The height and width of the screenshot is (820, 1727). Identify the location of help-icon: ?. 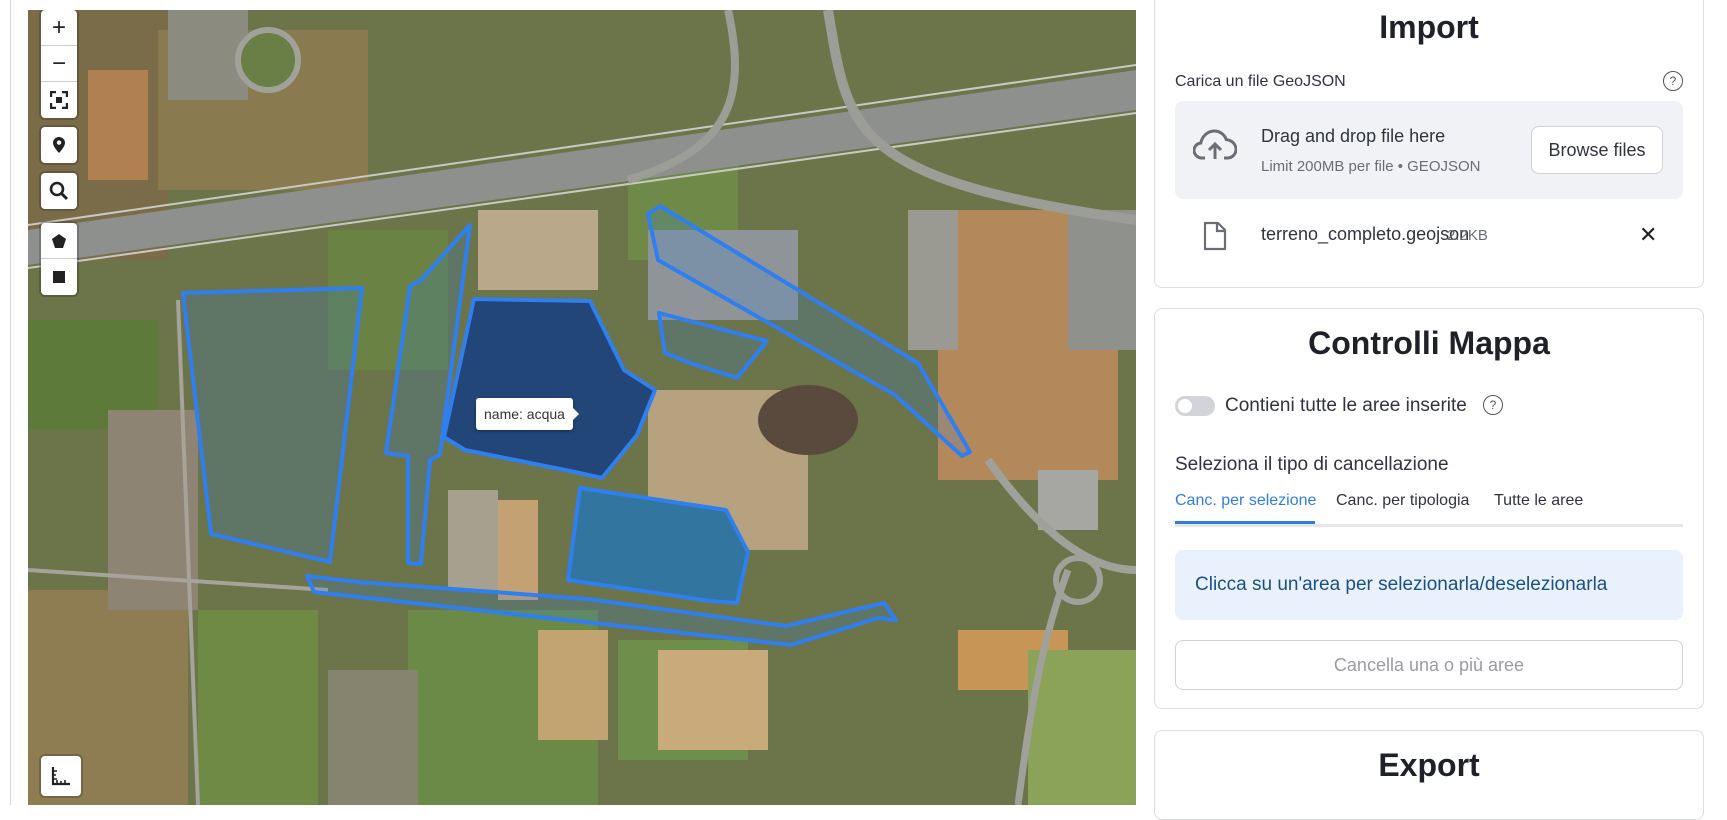
(1673, 81).